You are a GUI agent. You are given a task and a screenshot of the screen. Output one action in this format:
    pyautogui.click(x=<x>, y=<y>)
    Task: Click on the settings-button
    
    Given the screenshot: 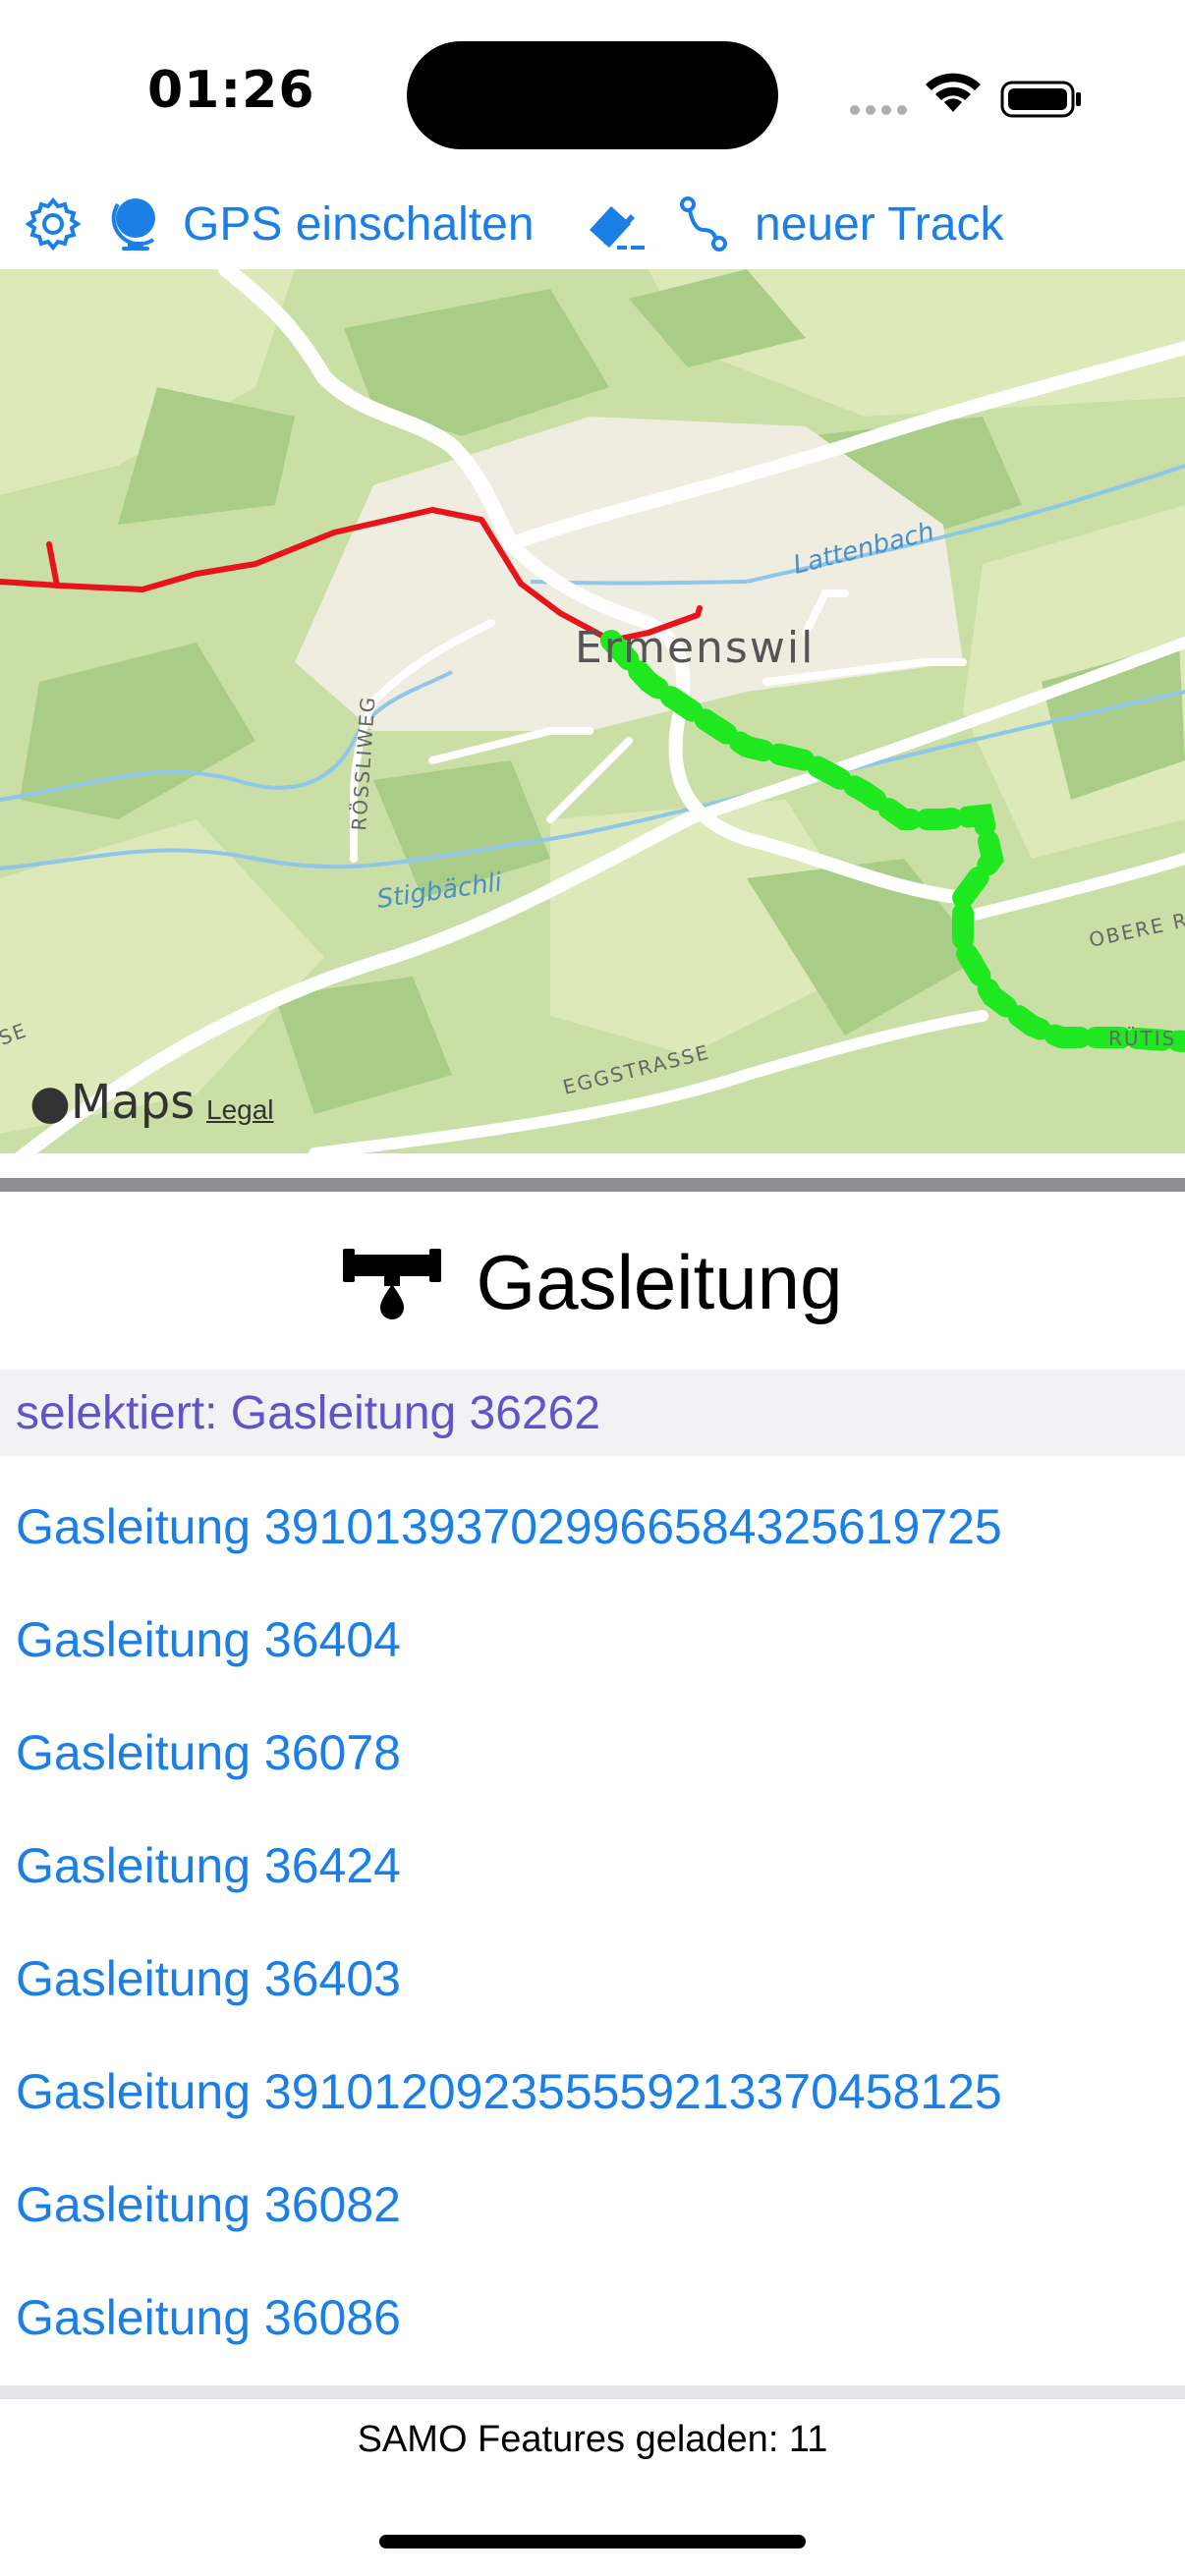 What is the action you would take?
    pyautogui.click(x=54, y=224)
    